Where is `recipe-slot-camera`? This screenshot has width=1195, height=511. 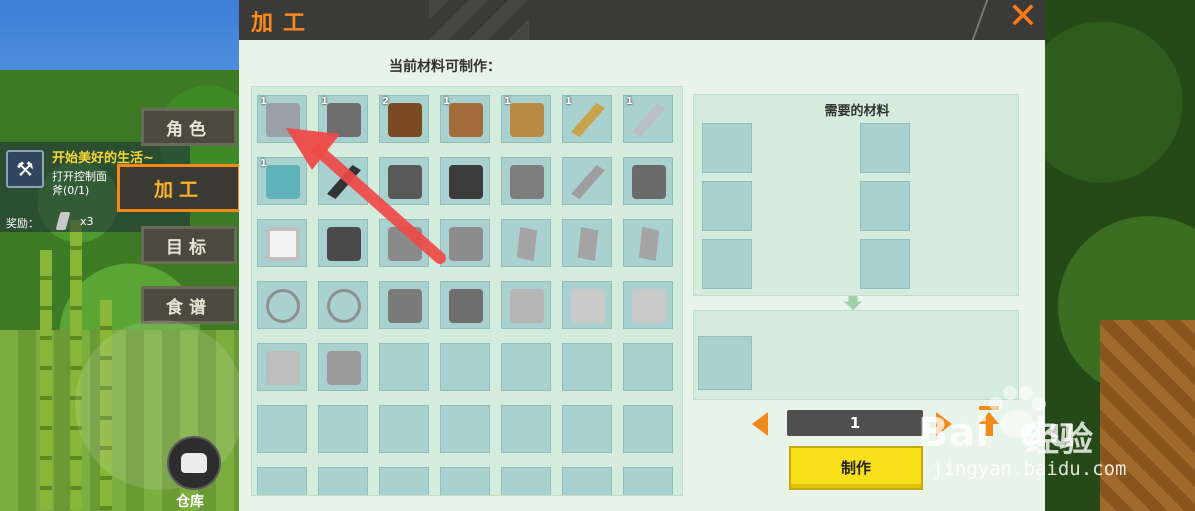
recipe-slot-camera is located at coordinates (343, 243).